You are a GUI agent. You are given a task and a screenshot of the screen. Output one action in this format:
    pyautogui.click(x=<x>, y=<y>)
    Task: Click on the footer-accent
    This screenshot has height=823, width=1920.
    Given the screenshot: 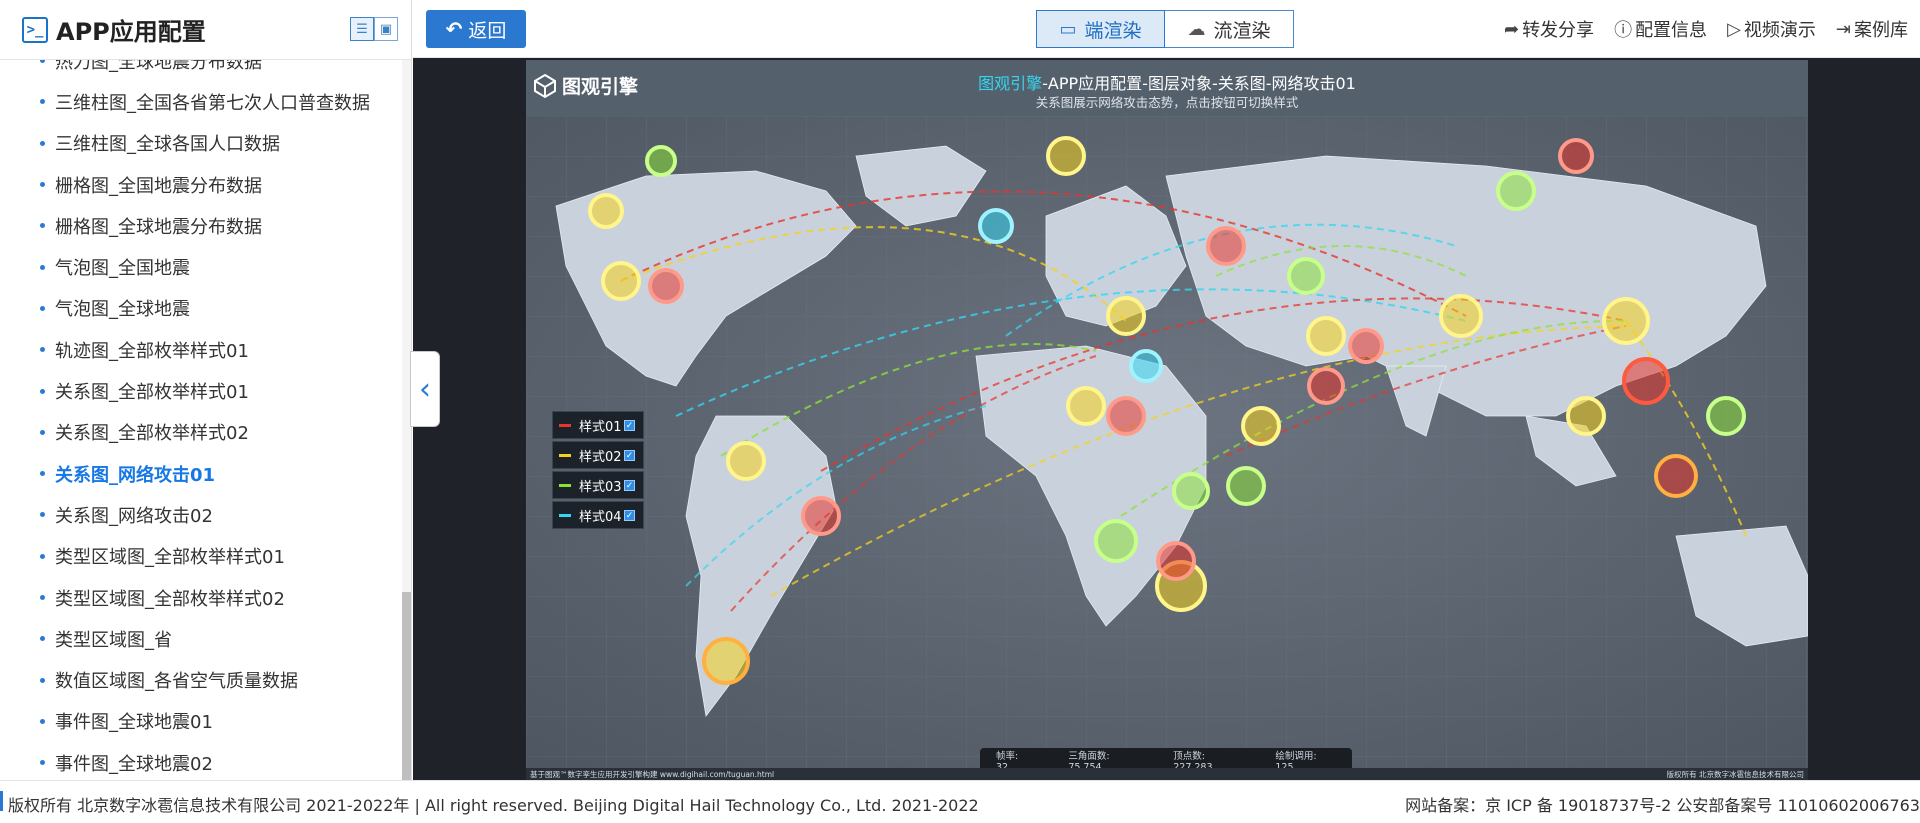 What is the action you would take?
    pyautogui.click(x=1, y=801)
    